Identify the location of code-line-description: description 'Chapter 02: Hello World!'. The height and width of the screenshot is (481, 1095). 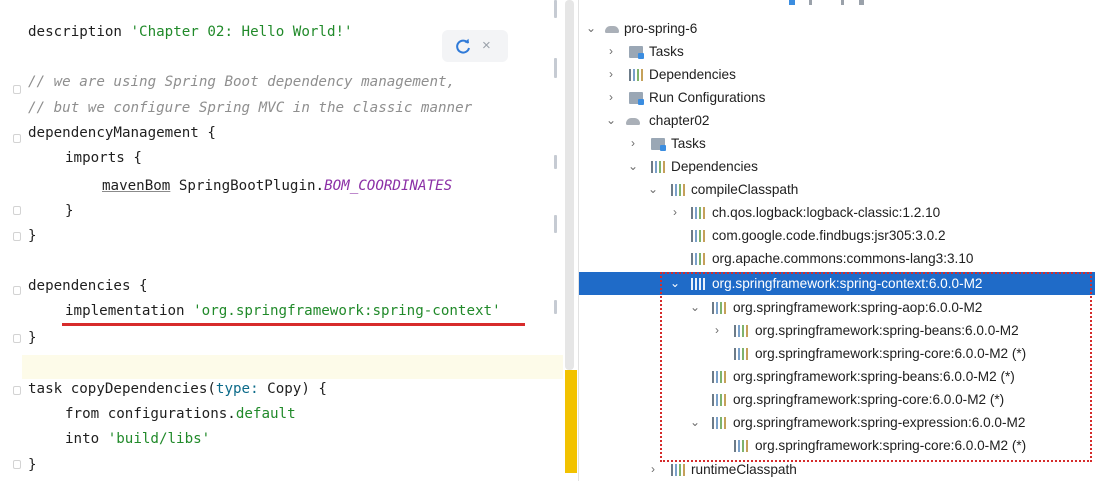
(190, 32).